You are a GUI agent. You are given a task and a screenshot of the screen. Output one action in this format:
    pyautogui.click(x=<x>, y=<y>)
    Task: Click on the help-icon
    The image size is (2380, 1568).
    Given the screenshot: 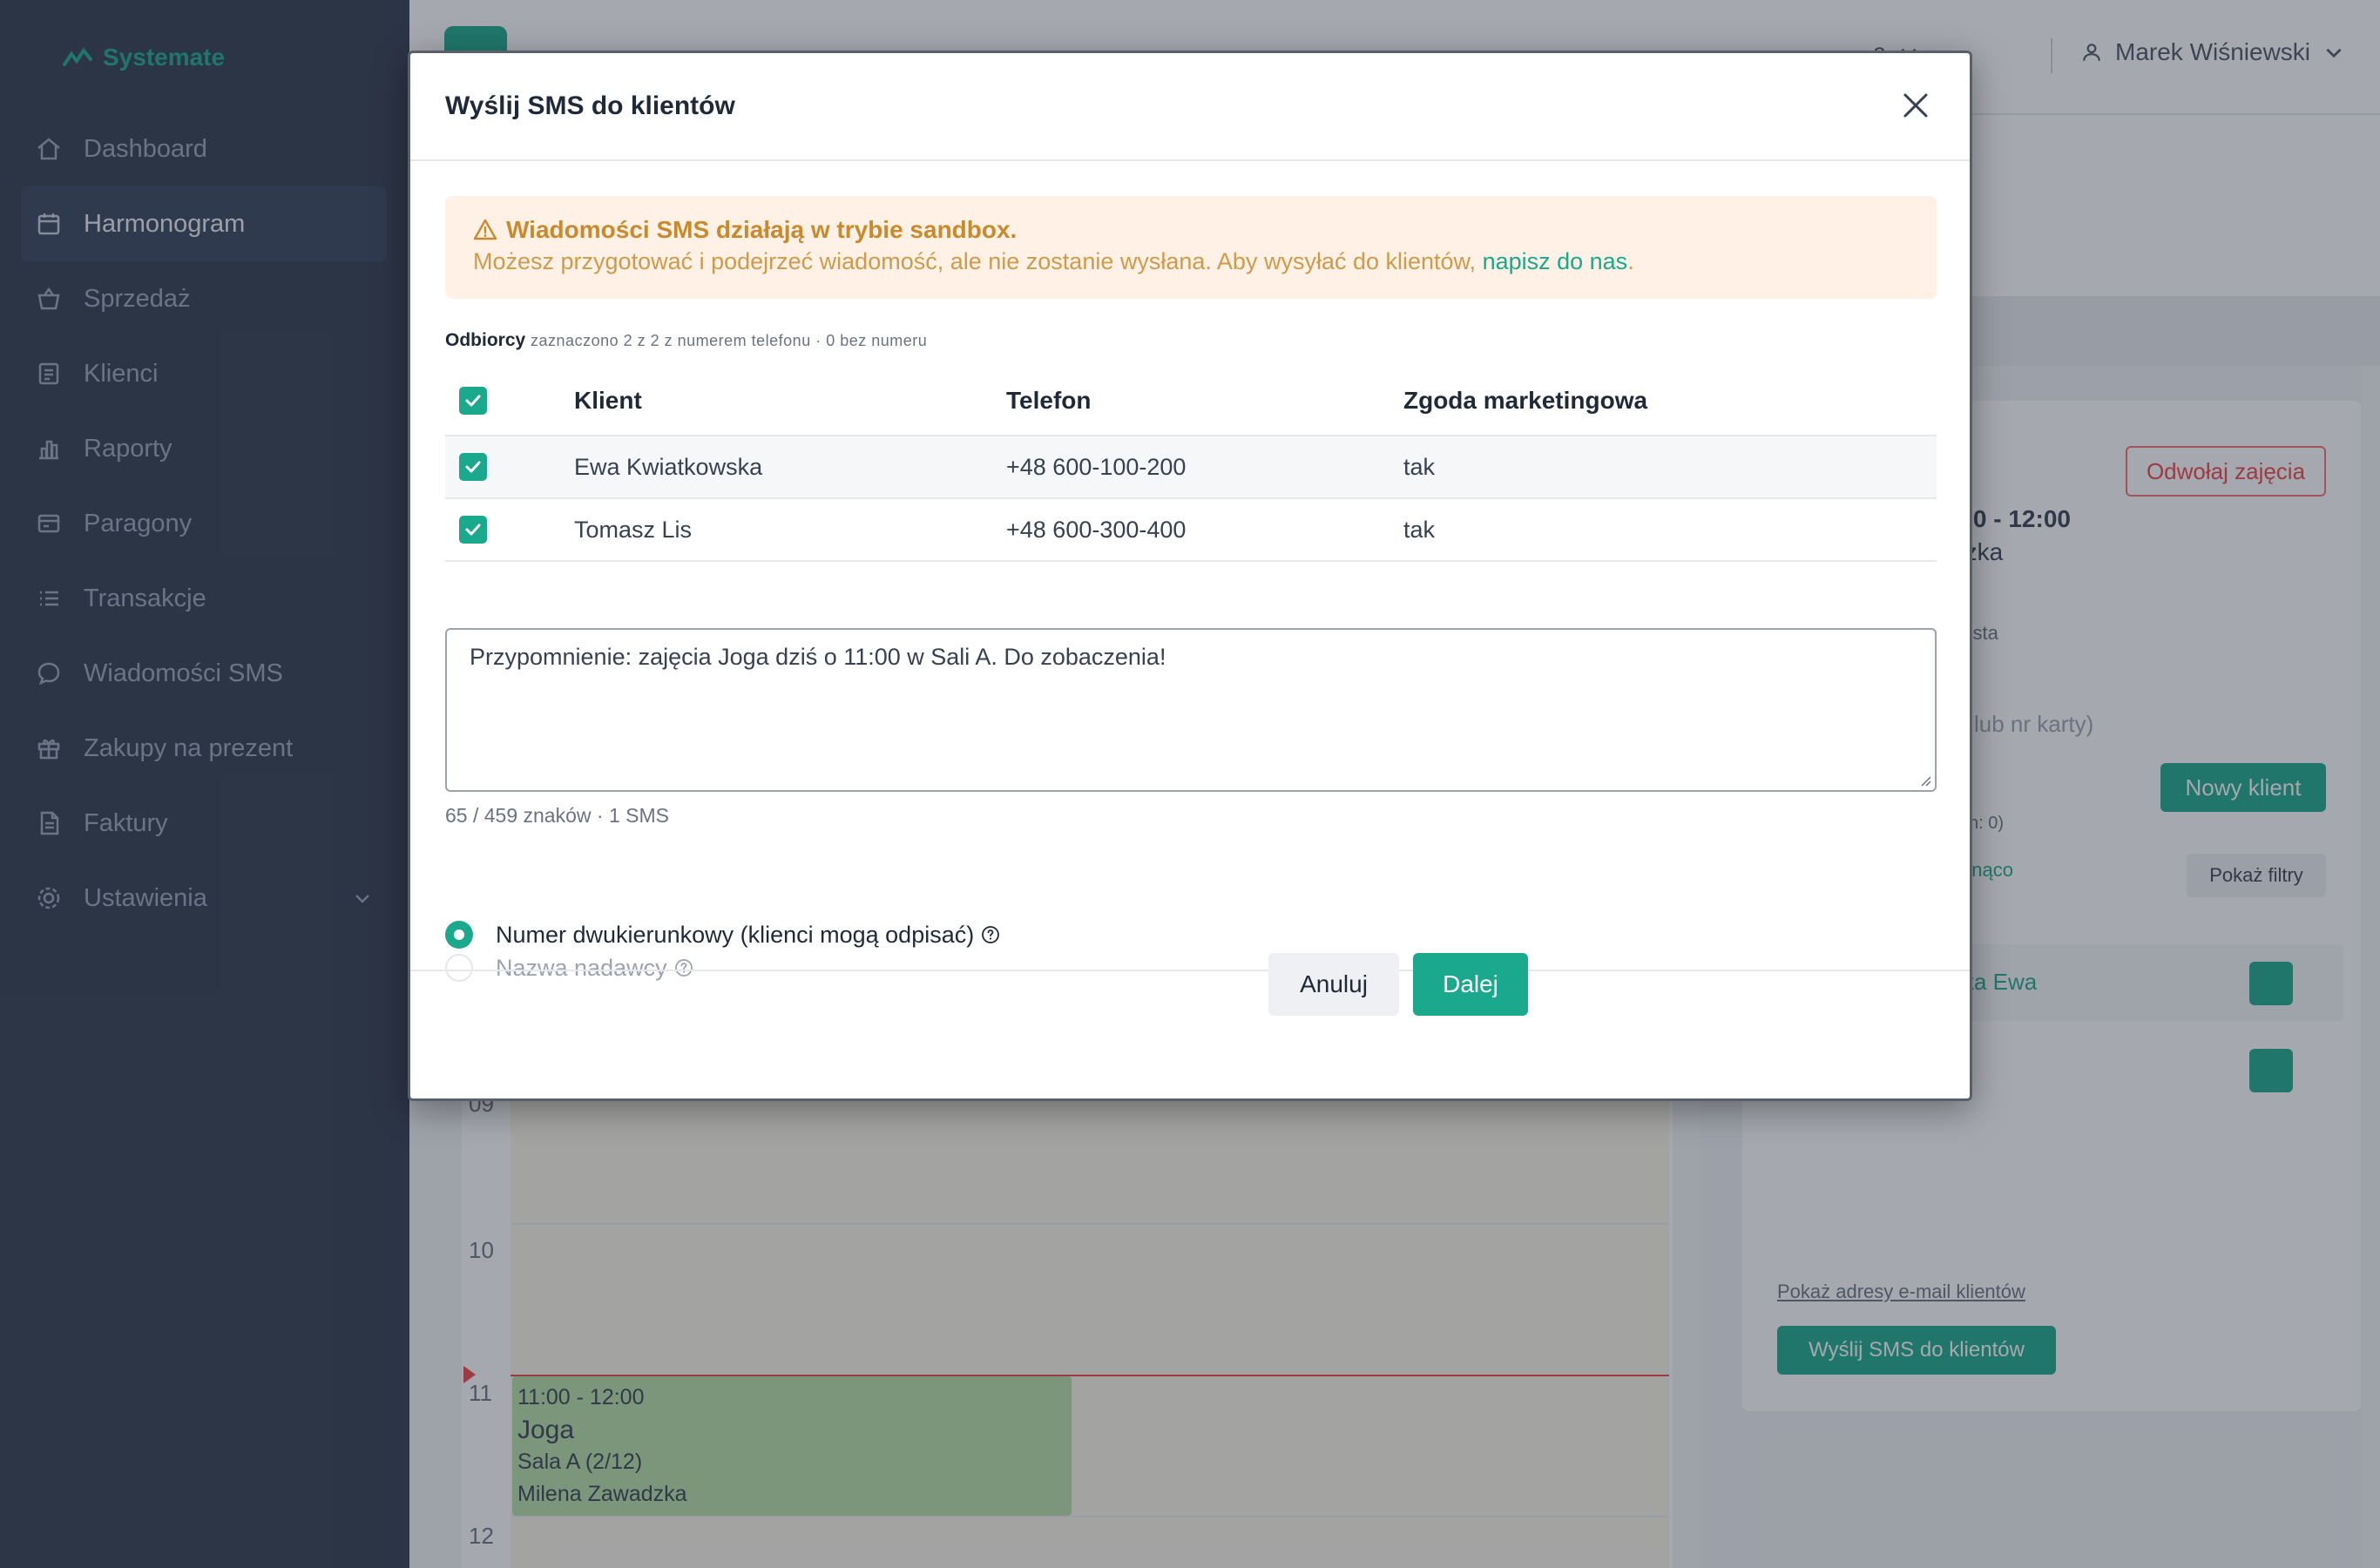 What is the action you would take?
    pyautogui.click(x=990, y=935)
    